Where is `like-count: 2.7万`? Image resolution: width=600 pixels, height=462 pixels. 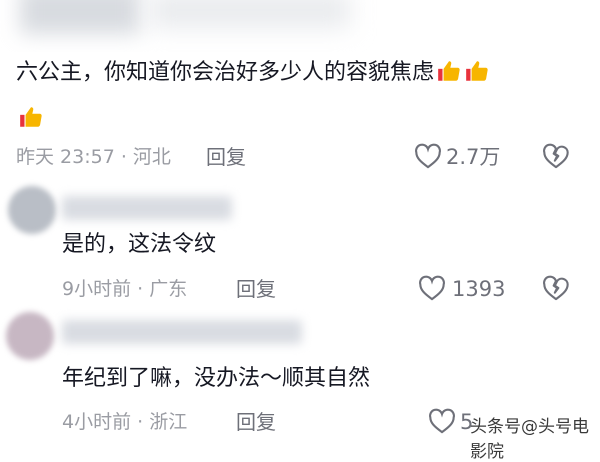
like-count: 2.7万 is located at coordinates (473, 157).